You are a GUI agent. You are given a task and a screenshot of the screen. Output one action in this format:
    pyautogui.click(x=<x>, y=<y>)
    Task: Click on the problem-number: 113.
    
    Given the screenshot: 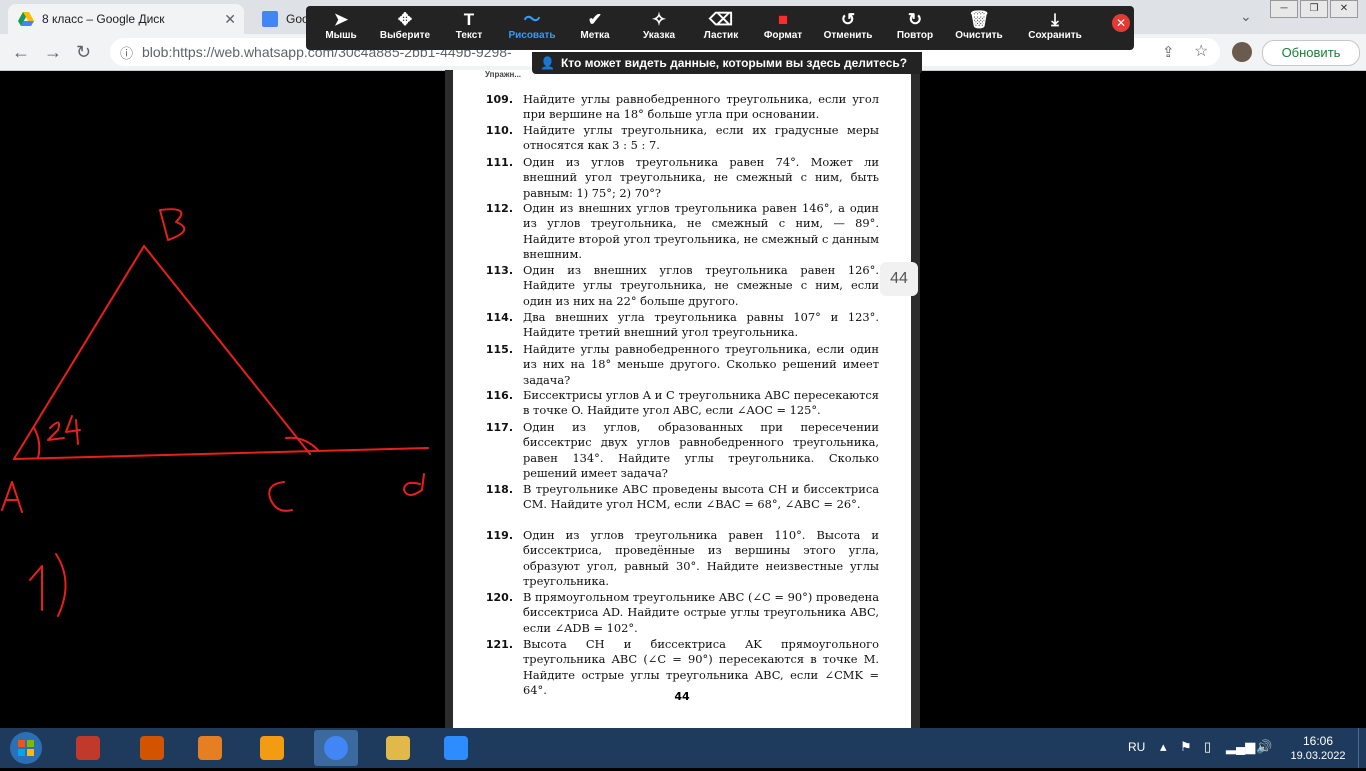 What is the action you would take?
    pyautogui.click(x=499, y=270)
    